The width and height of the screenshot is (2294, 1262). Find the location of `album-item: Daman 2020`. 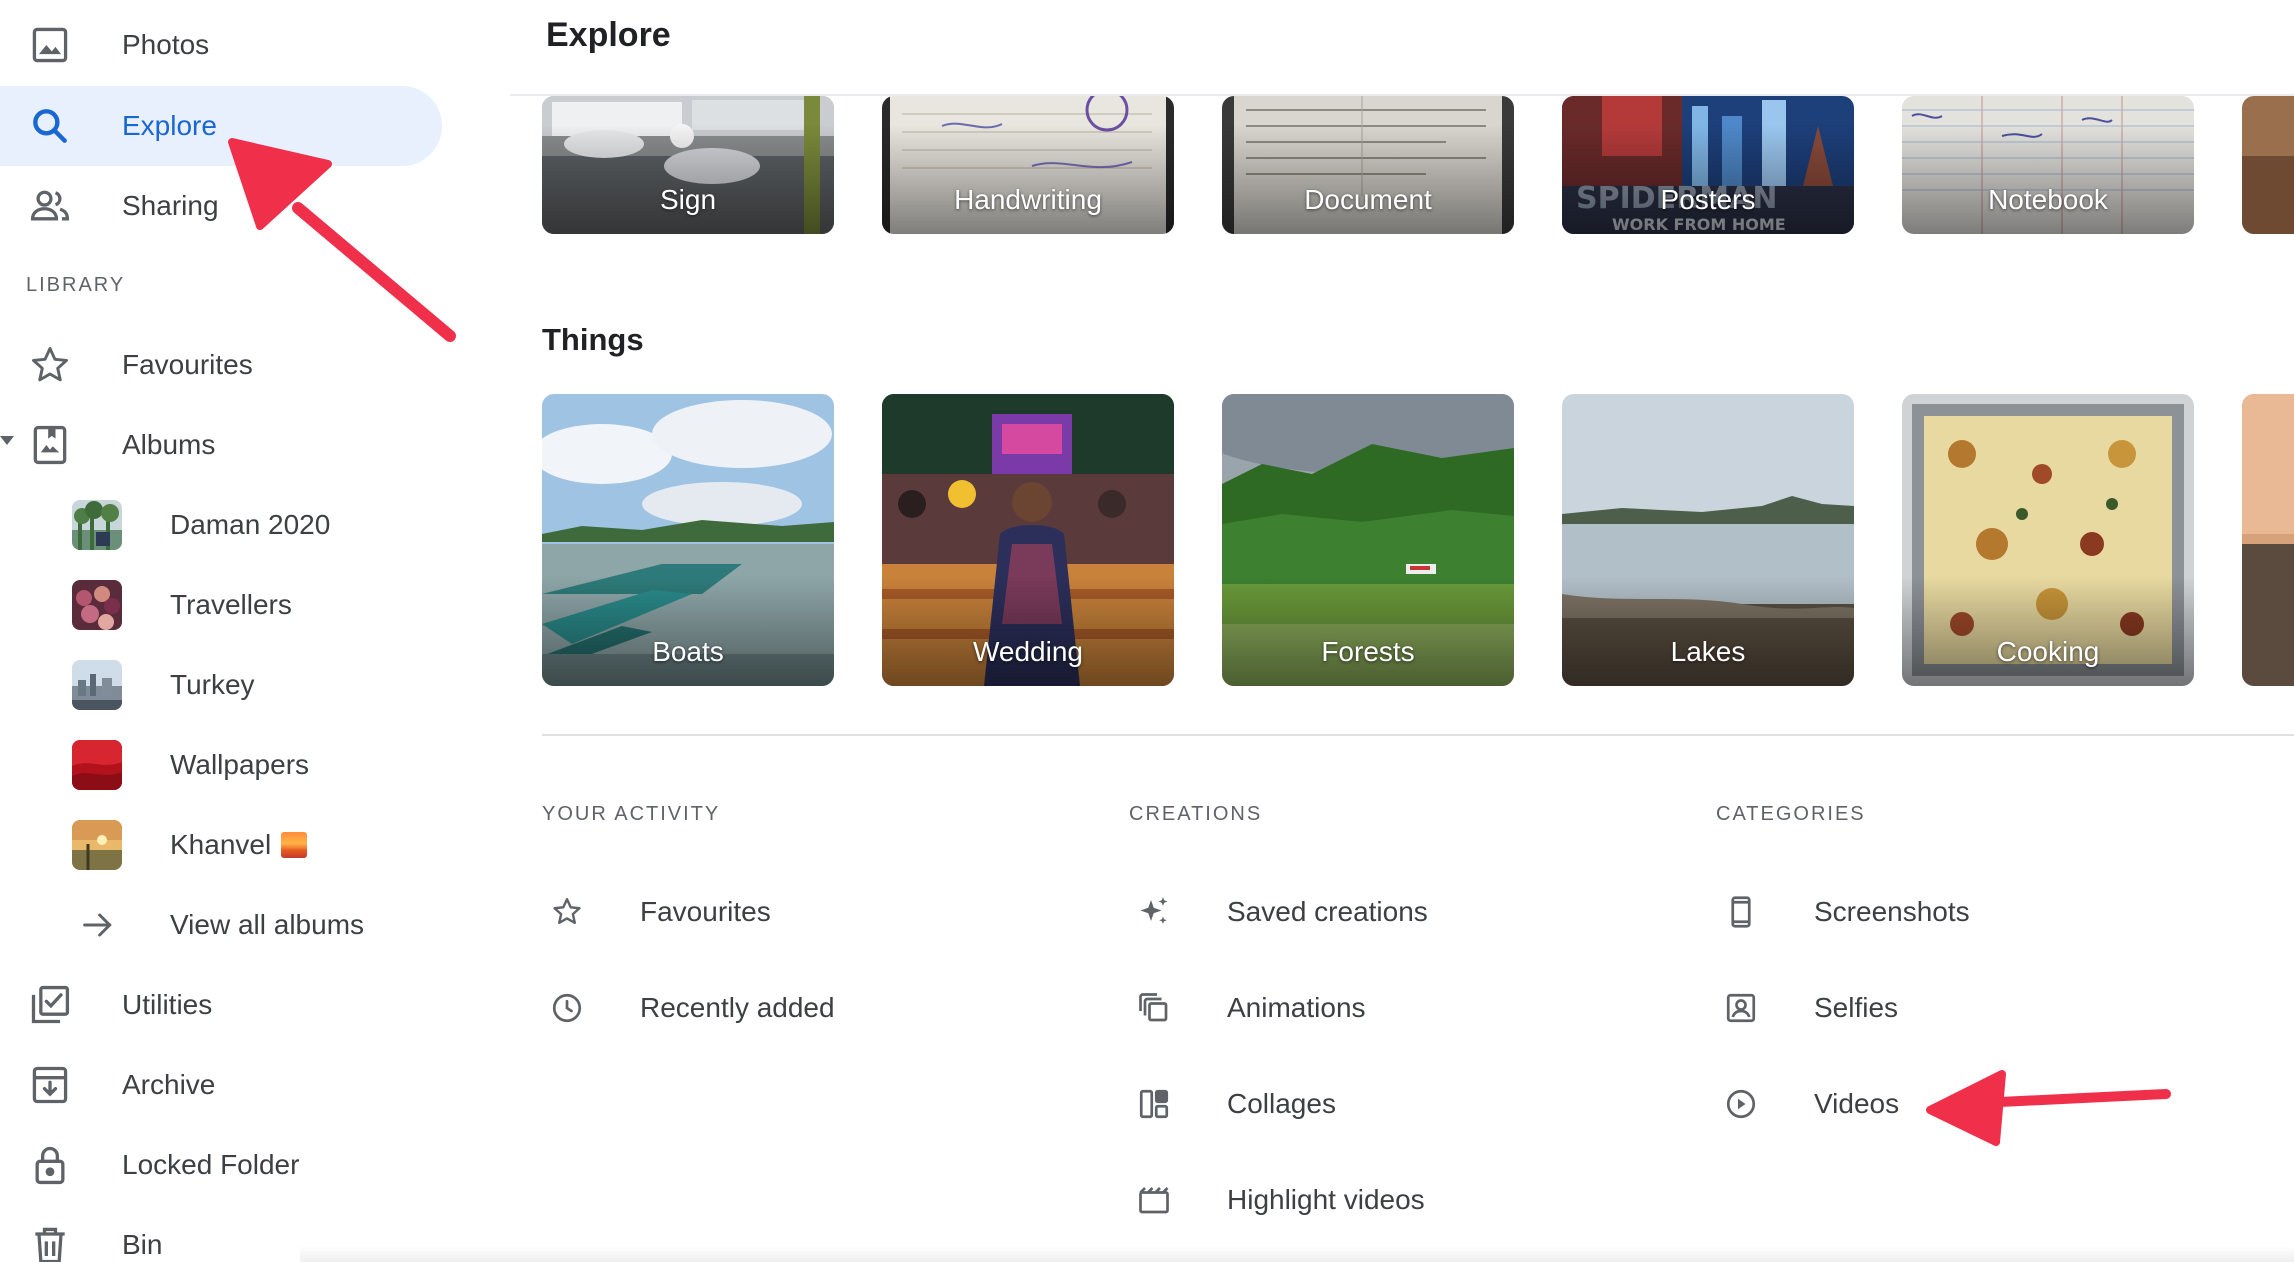

album-item: Daman 2020 is located at coordinates (221, 525).